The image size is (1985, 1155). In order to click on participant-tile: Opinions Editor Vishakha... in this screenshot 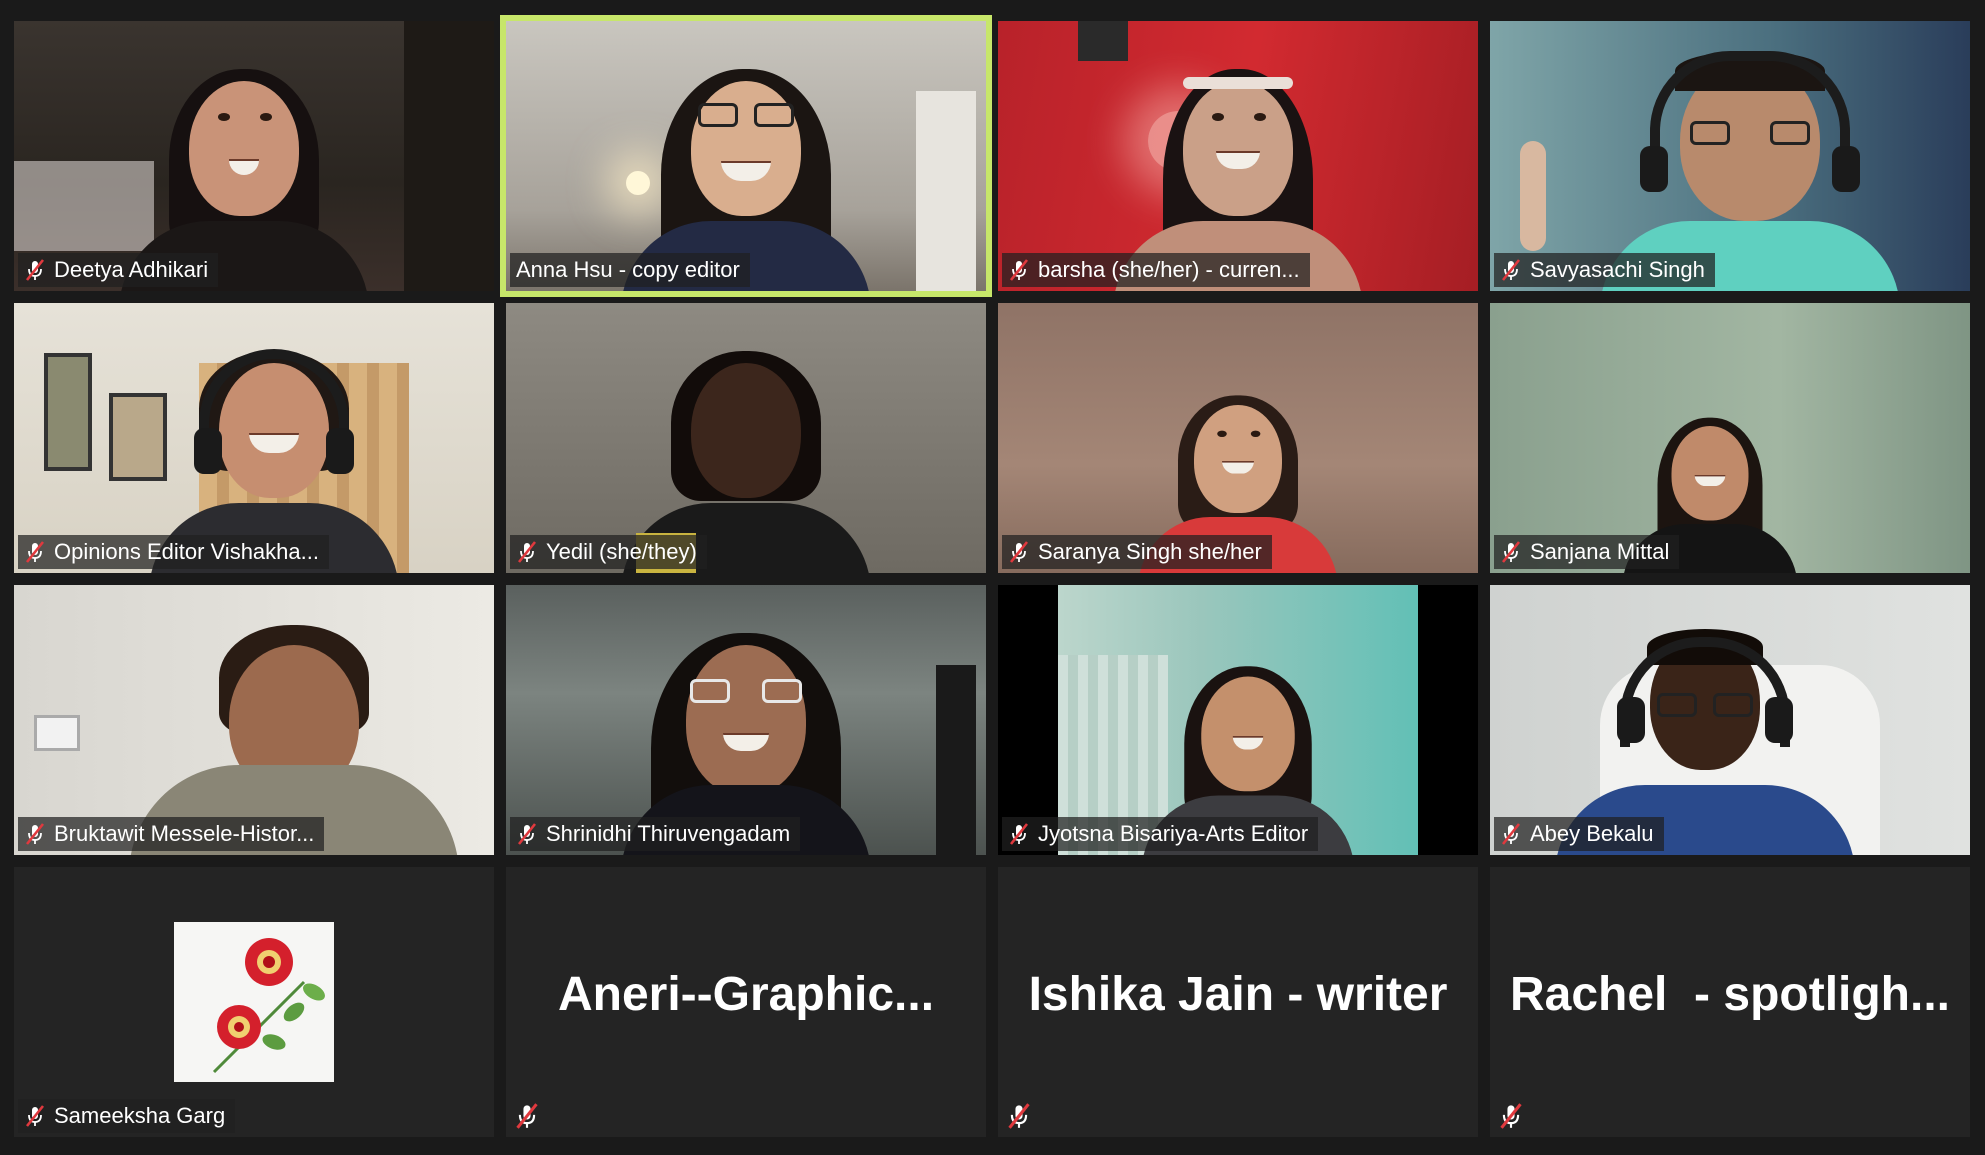, I will do `click(254, 438)`.